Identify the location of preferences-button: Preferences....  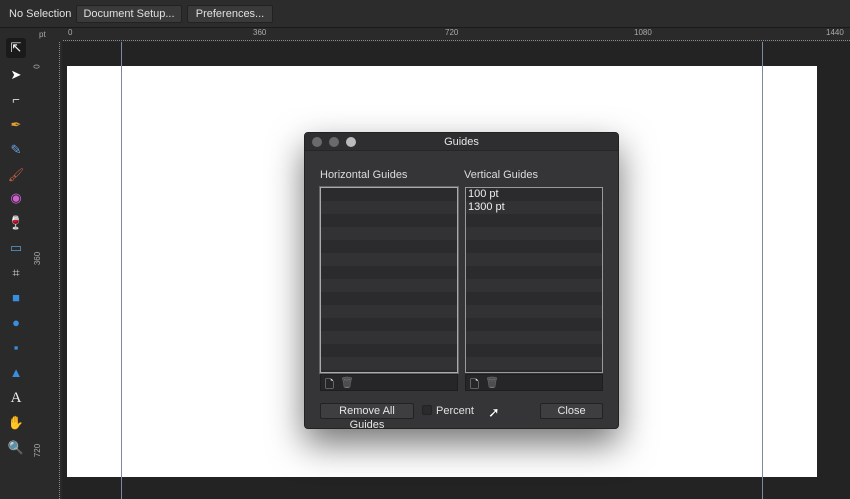
(230, 14).